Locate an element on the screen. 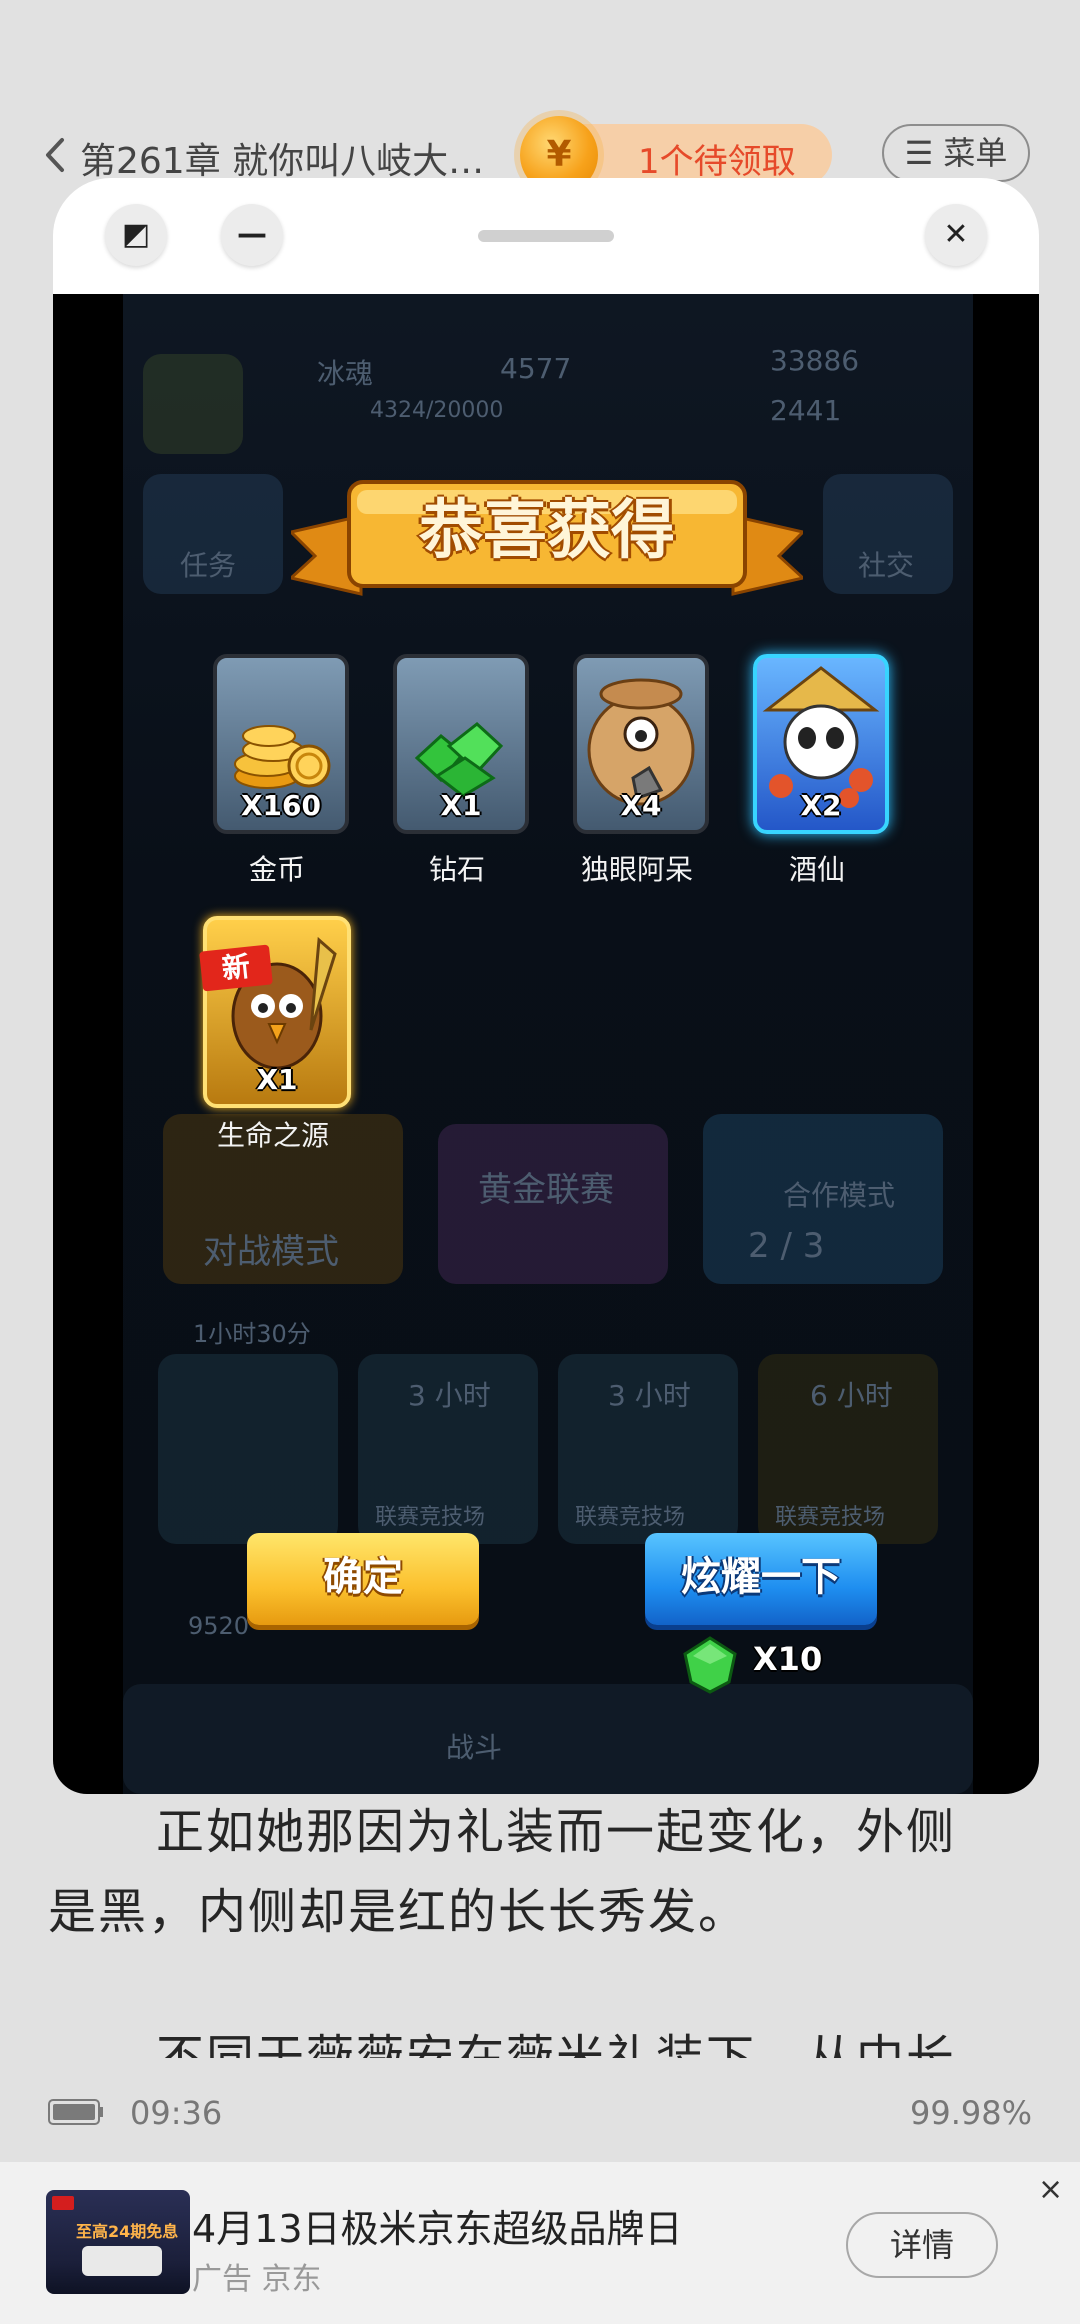  reward-name: 独眼阿呆 is located at coordinates (636, 869).